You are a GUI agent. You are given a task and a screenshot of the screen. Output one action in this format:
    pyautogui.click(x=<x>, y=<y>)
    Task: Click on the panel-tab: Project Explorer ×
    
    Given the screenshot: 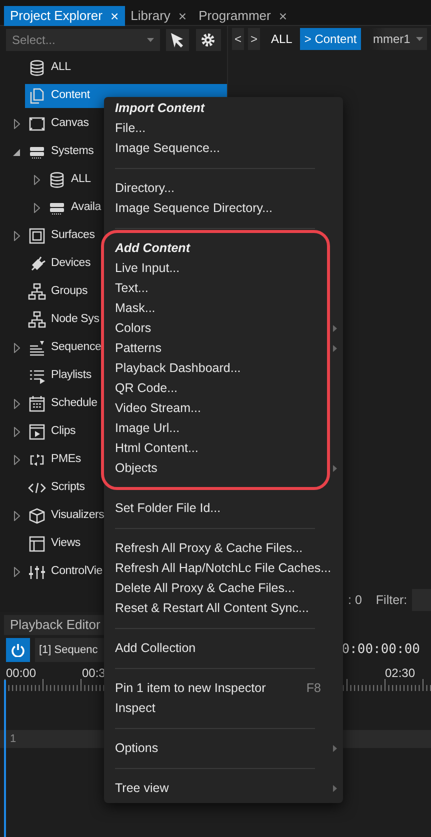 What is the action you would take?
    pyautogui.click(x=64, y=16)
    